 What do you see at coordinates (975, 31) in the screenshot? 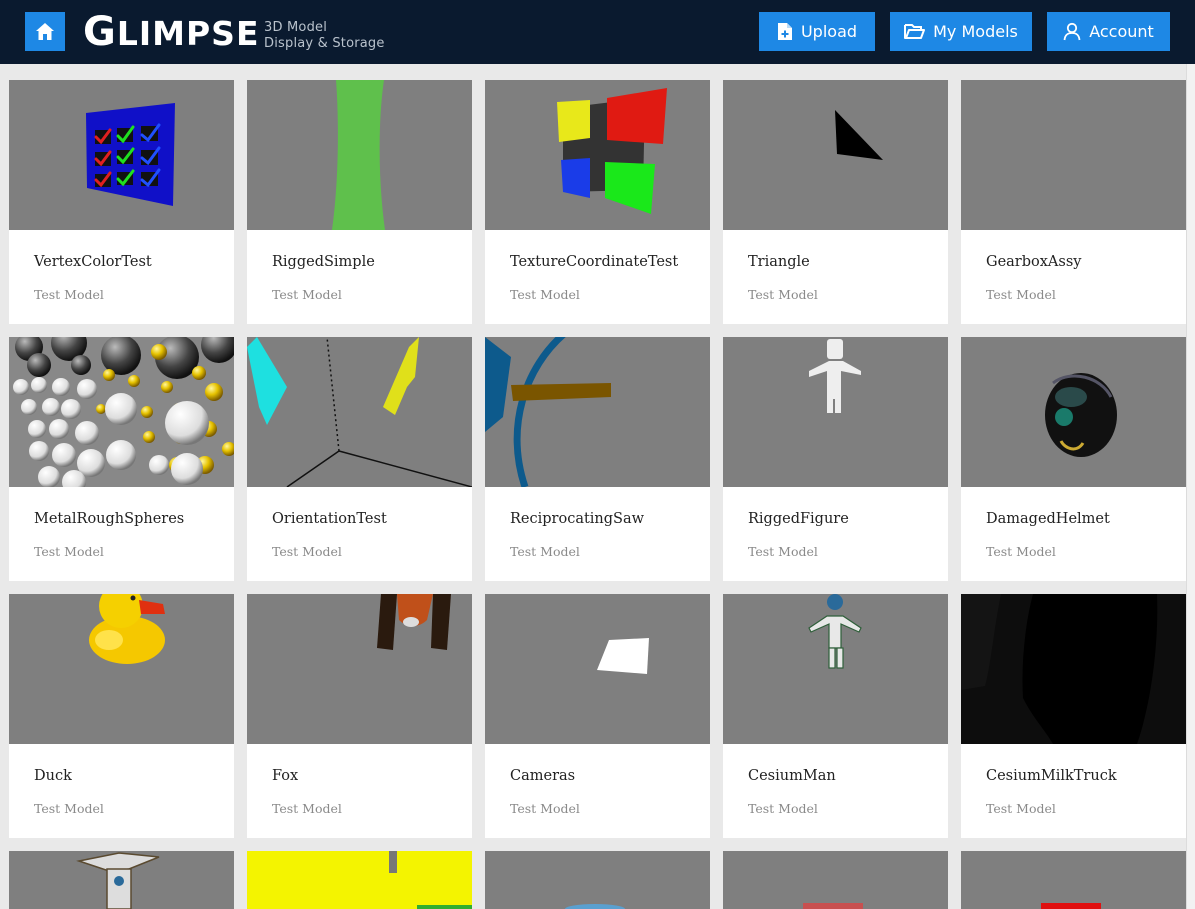
I see `my-models-label: My Models` at bounding box center [975, 31].